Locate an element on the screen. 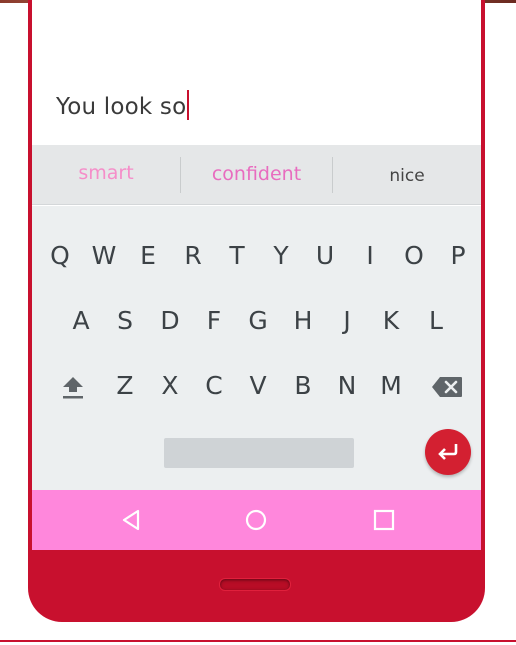 The image size is (516, 645). nav-recents-icon is located at coordinates (384, 520).